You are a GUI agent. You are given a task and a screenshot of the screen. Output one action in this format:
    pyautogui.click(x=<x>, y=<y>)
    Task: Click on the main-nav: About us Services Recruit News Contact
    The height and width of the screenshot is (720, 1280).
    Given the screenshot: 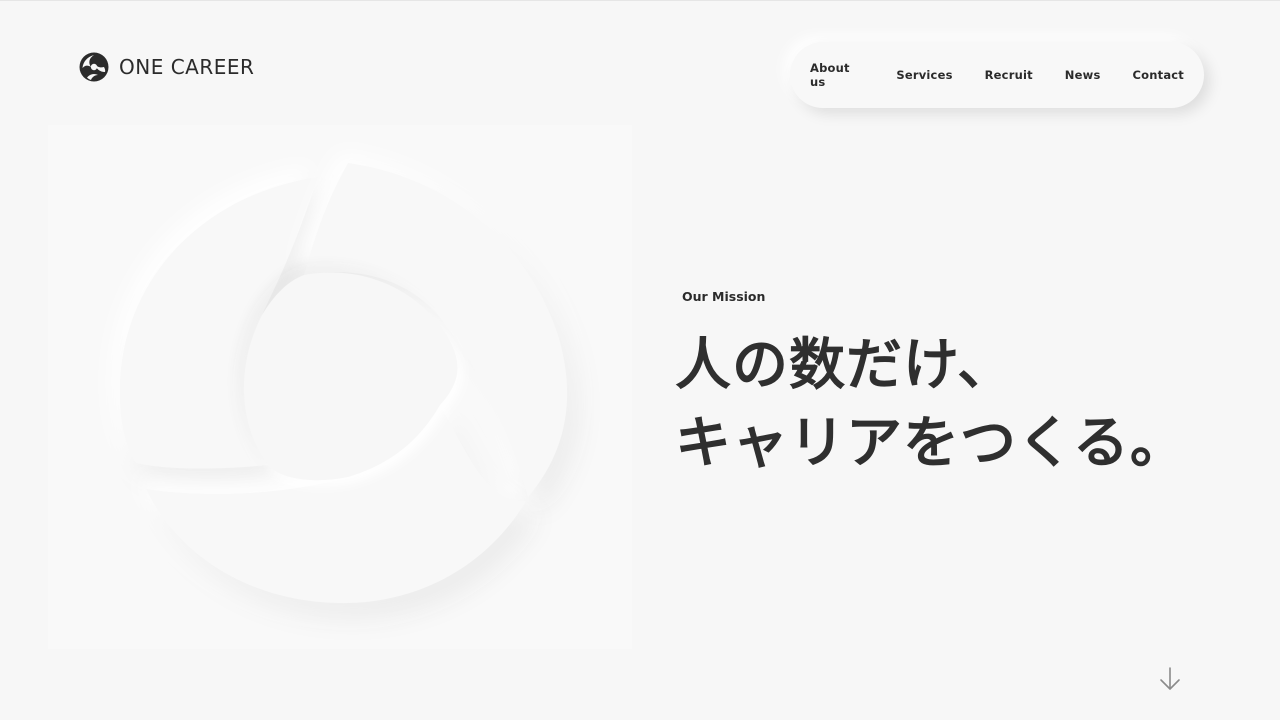 What is the action you would take?
    pyautogui.click(x=997, y=75)
    